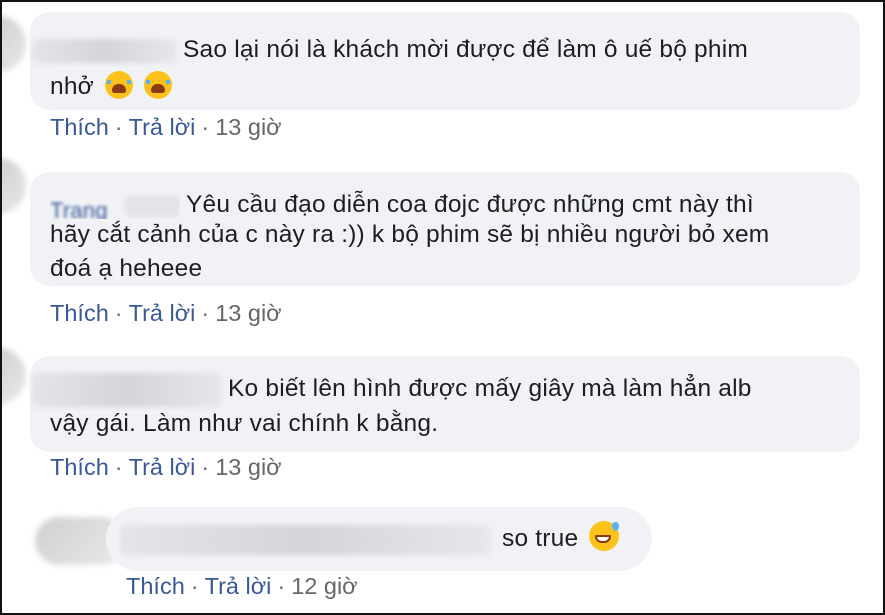 The height and width of the screenshot is (615, 885). What do you see at coordinates (244, 423) in the screenshot?
I see `comment-text: vậy gái. Làm như vai chính k bằng.` at bounding box center [244, 423].